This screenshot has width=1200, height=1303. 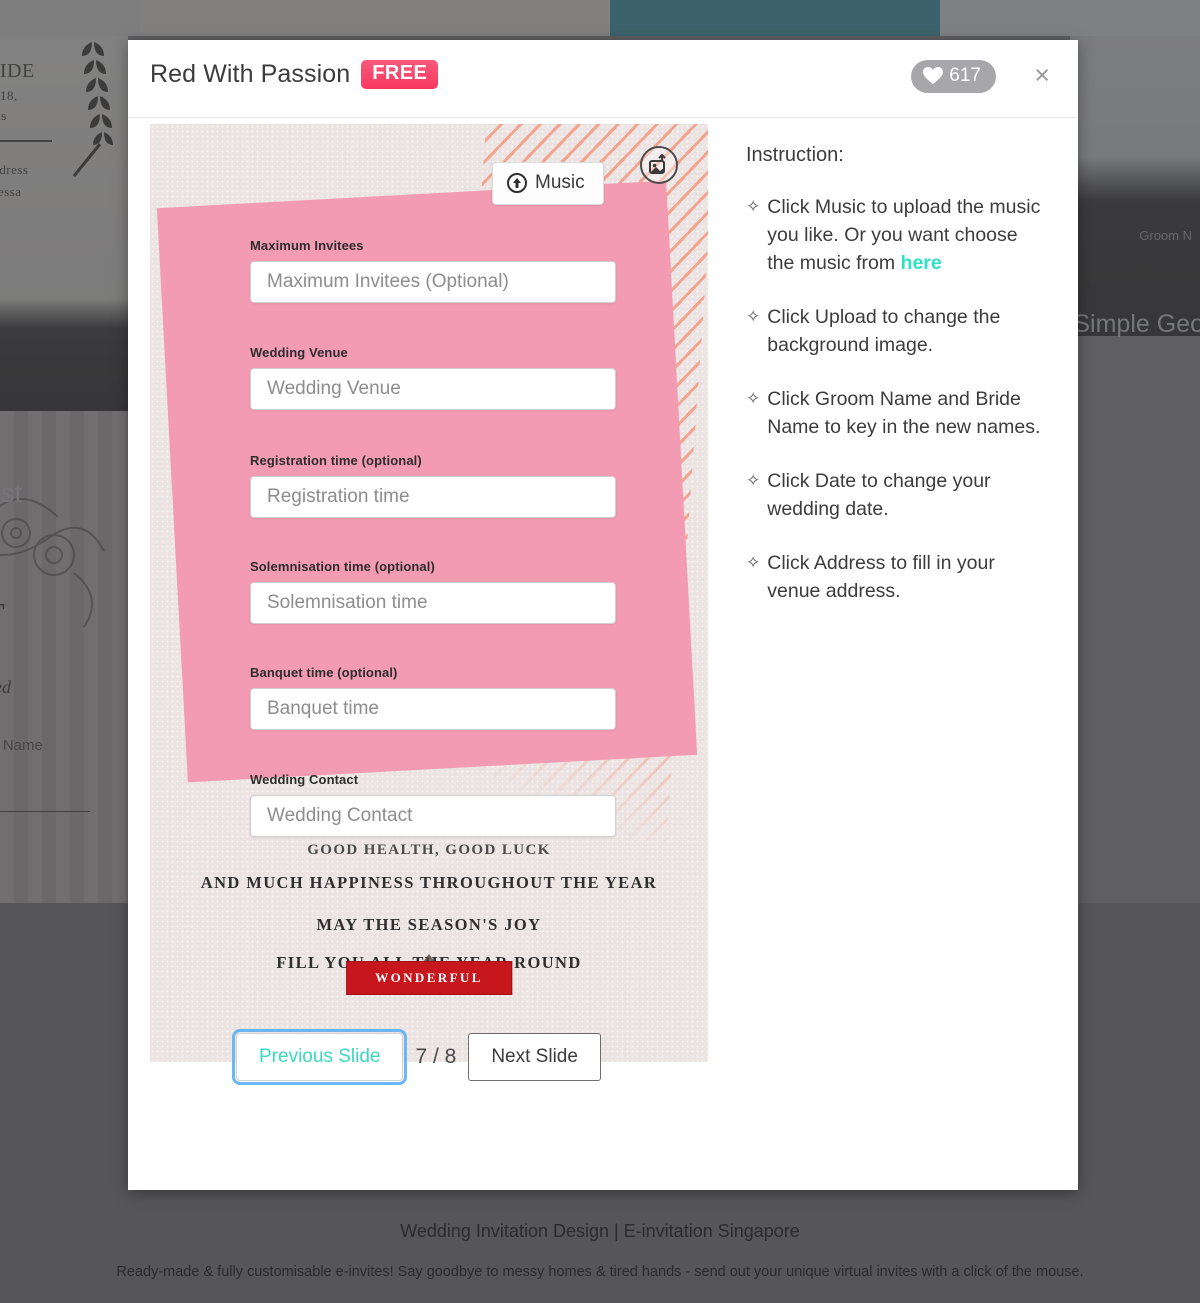 What do you see at coordinates (433, 497) in the screenshot?
I see `registration-time-input` at bounding box center [433, 497].